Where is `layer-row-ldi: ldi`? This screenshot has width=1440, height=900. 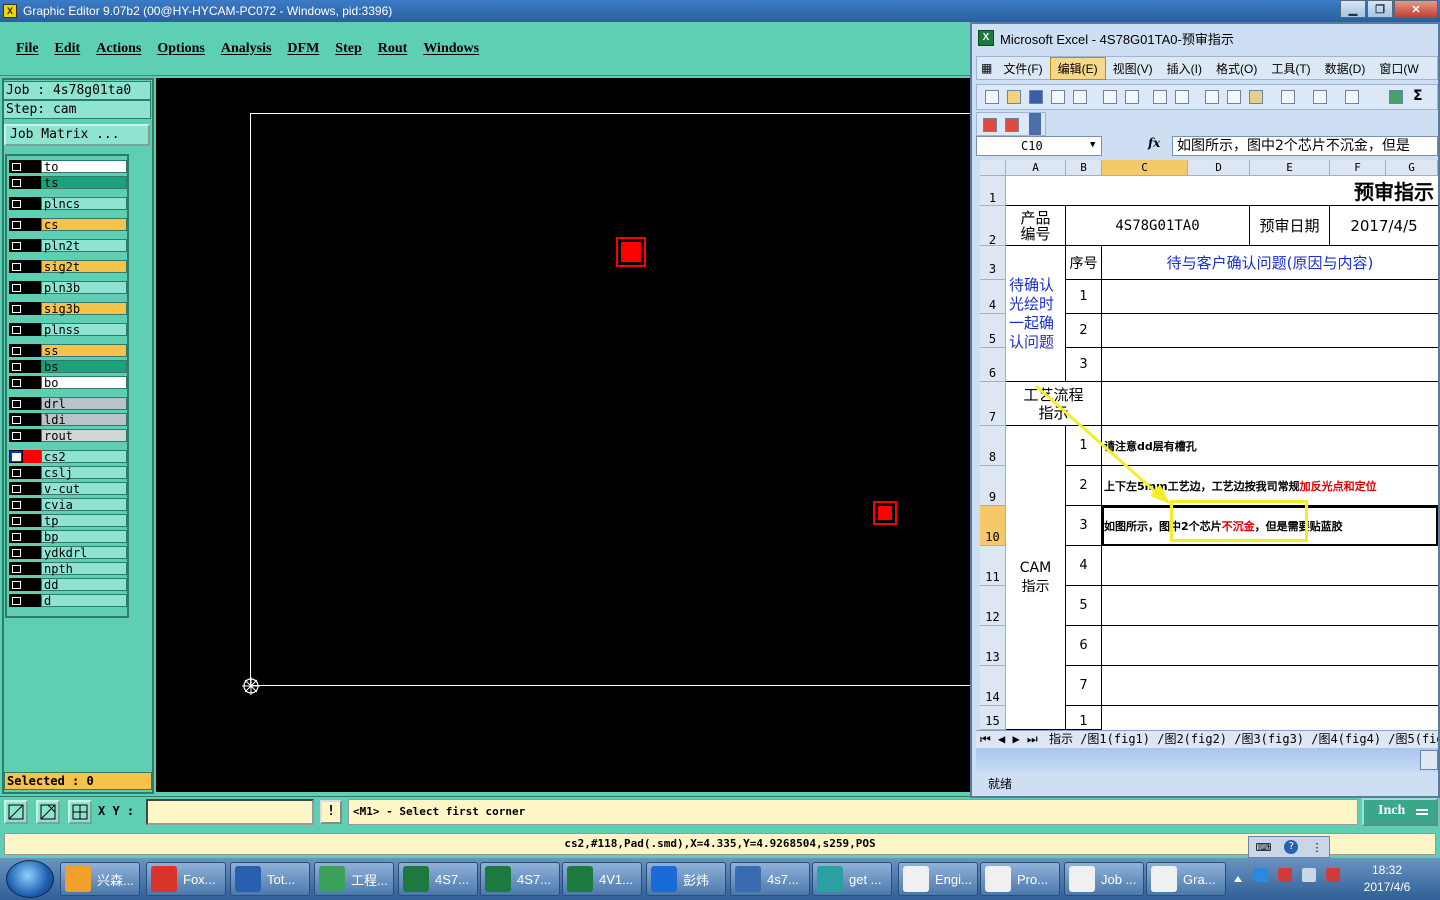 layer-row-ldi: ldi is located at coordinates (68, 419).